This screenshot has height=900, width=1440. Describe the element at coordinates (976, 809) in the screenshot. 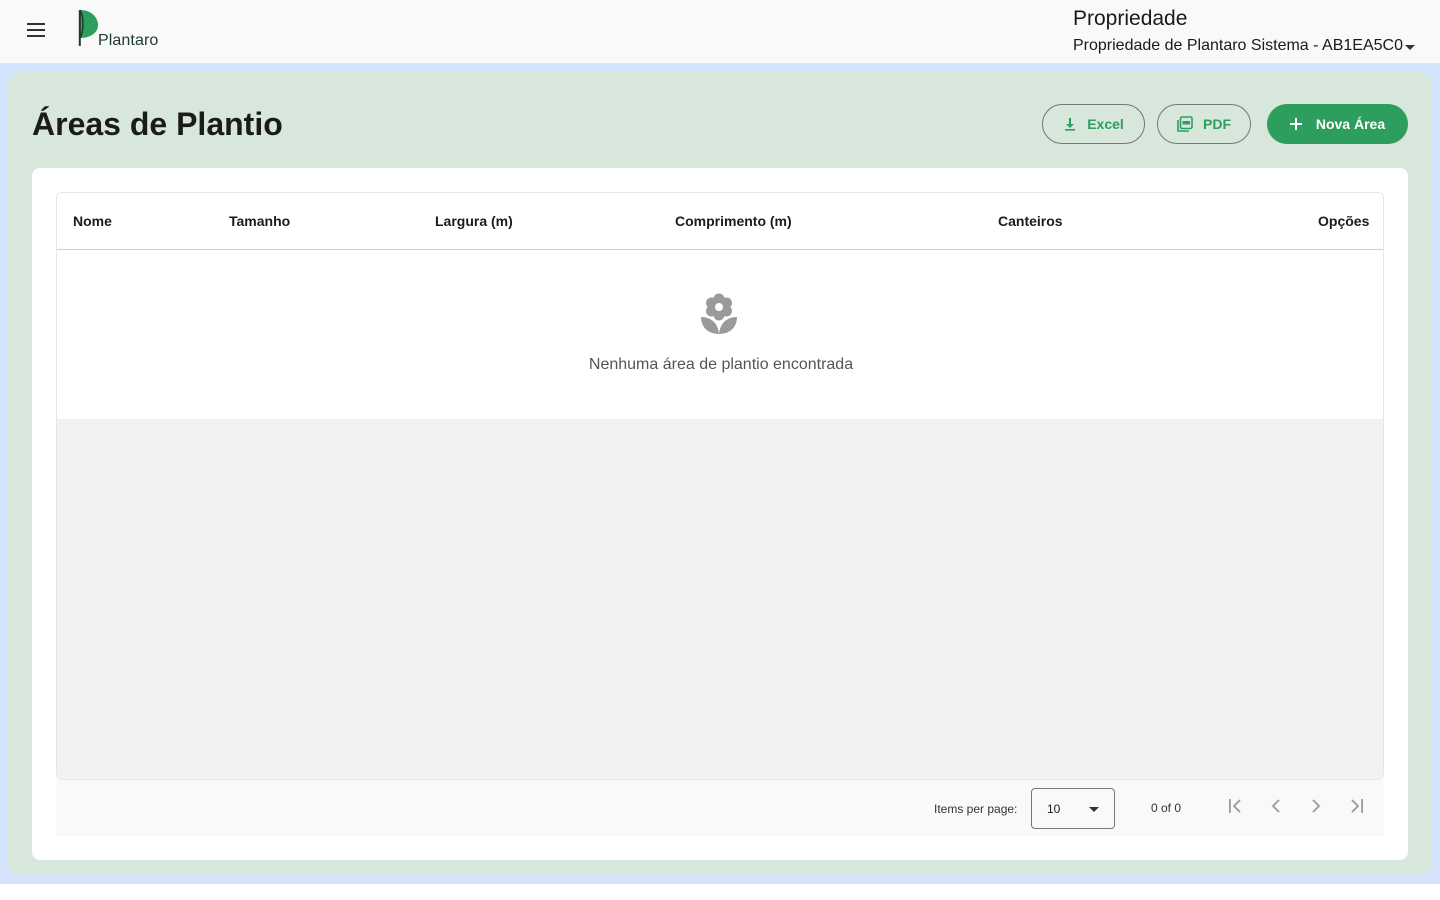

I see `items-per-page-label: Items per page:` at that location.